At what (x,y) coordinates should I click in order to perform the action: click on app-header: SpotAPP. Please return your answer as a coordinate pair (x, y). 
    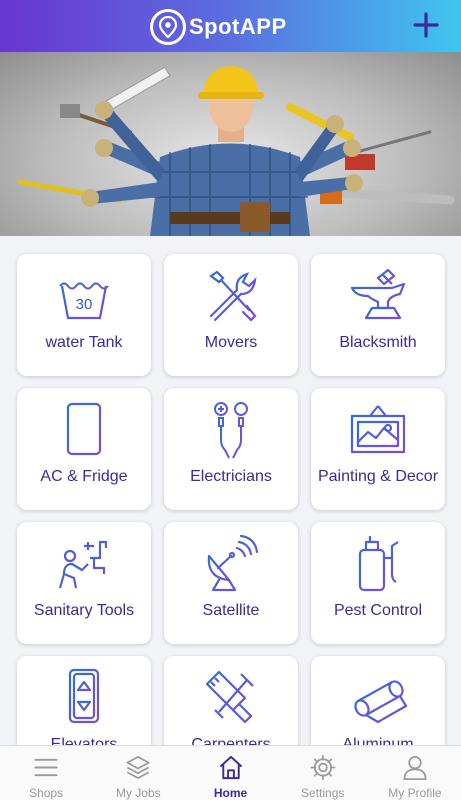
    Looking at the image, I should click on (230, 26).